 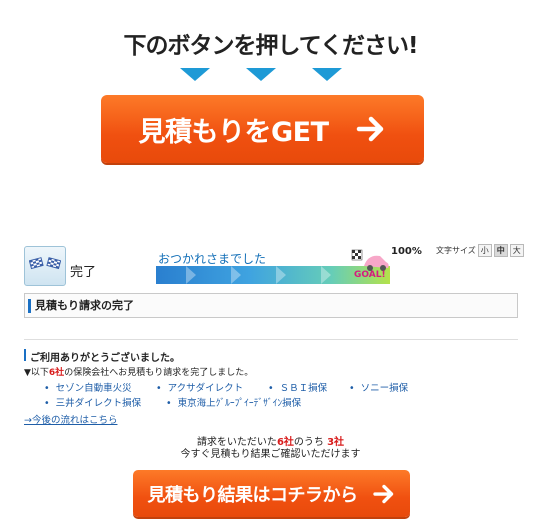 What do you see at coordinates (102, 356) in the screenshot?
I see `thanks-heading: ご利用ありがとうございました。` at bounding box center [102, 356].